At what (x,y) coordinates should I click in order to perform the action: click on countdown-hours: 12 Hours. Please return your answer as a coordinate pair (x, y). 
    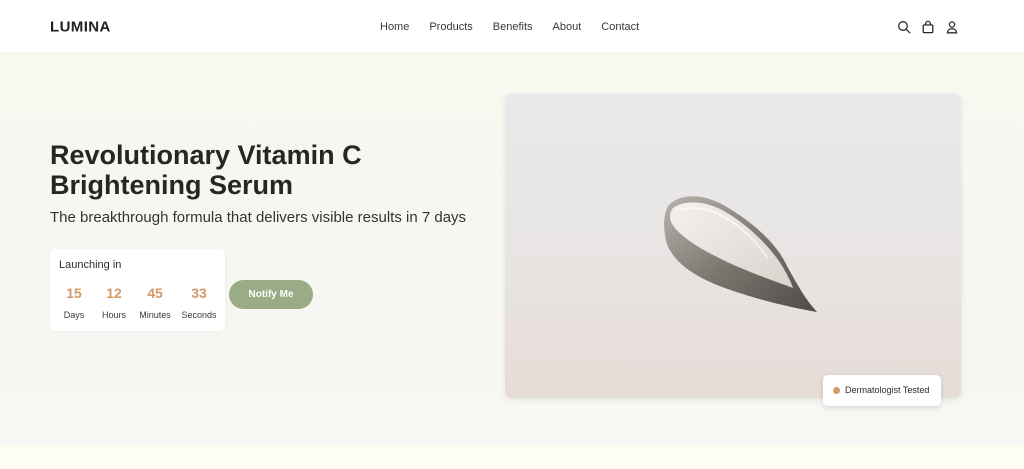
    Looking at the image, I should click on (114, 303).